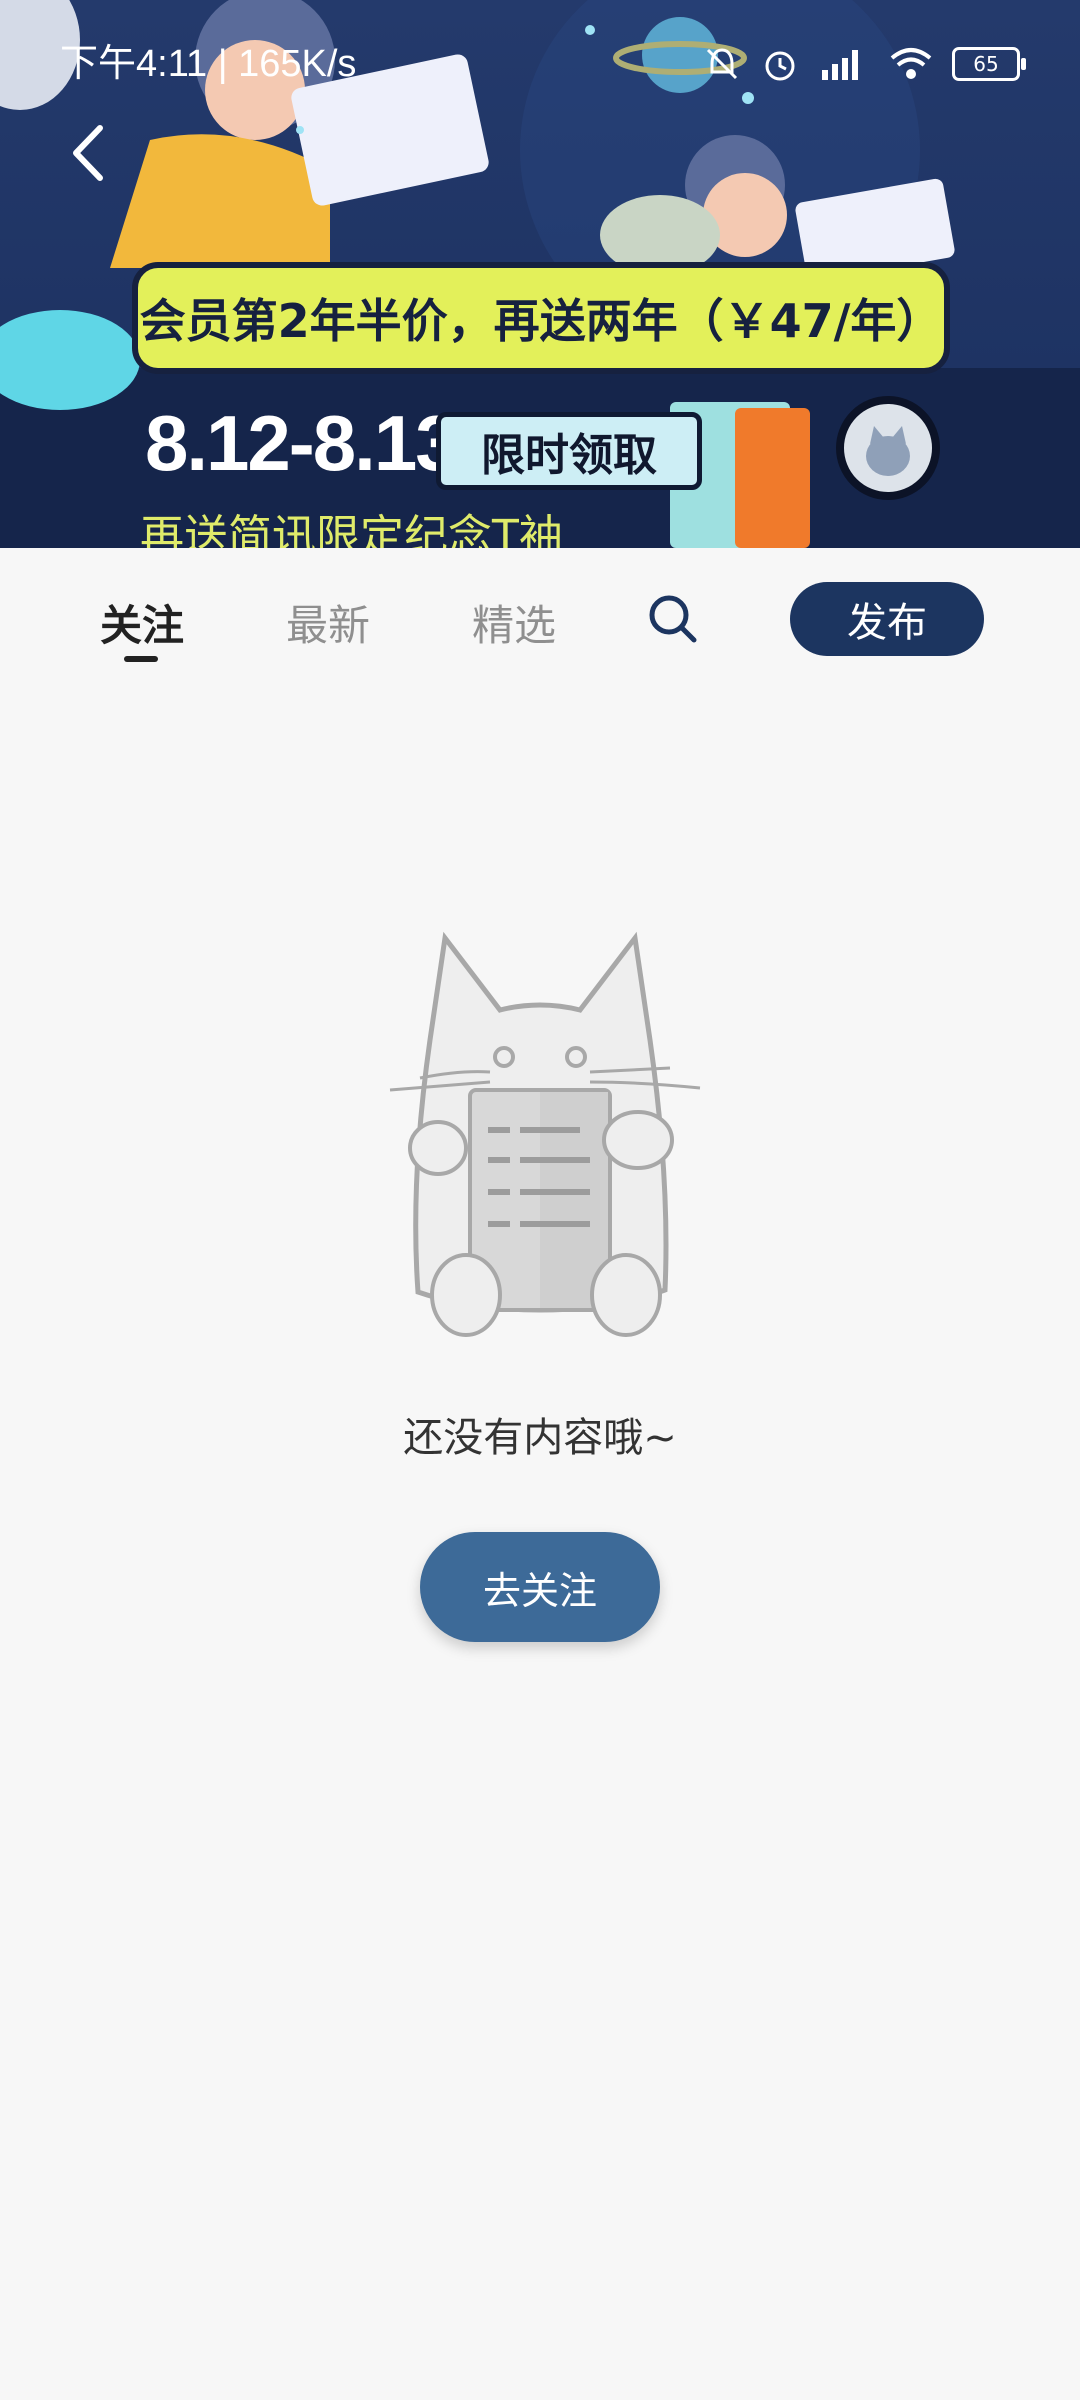 Image resolution: width=1080 pixels, height=2400 pixels. Describe the element at coordinates (540, 1438) in the screenshot. I see `empty-state-message: 还没有内容哦~` at that location.